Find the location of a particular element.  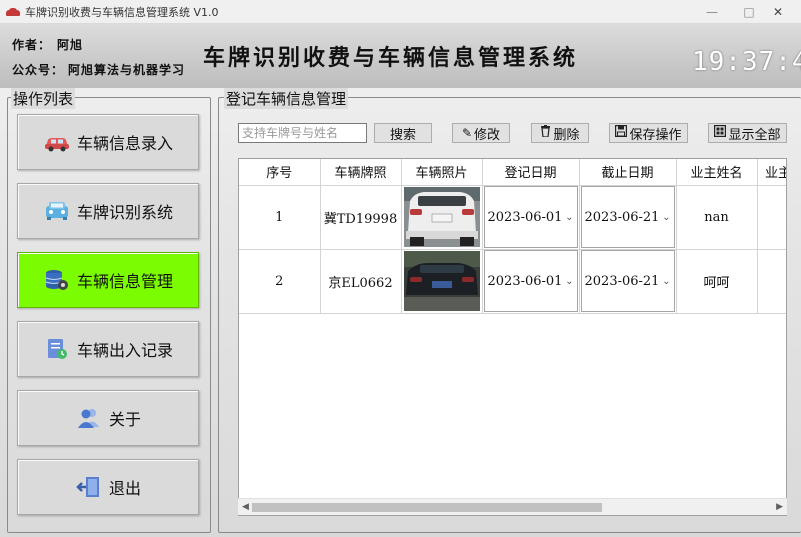

dark-car-rear-photo is located at coordinates (441, 281).